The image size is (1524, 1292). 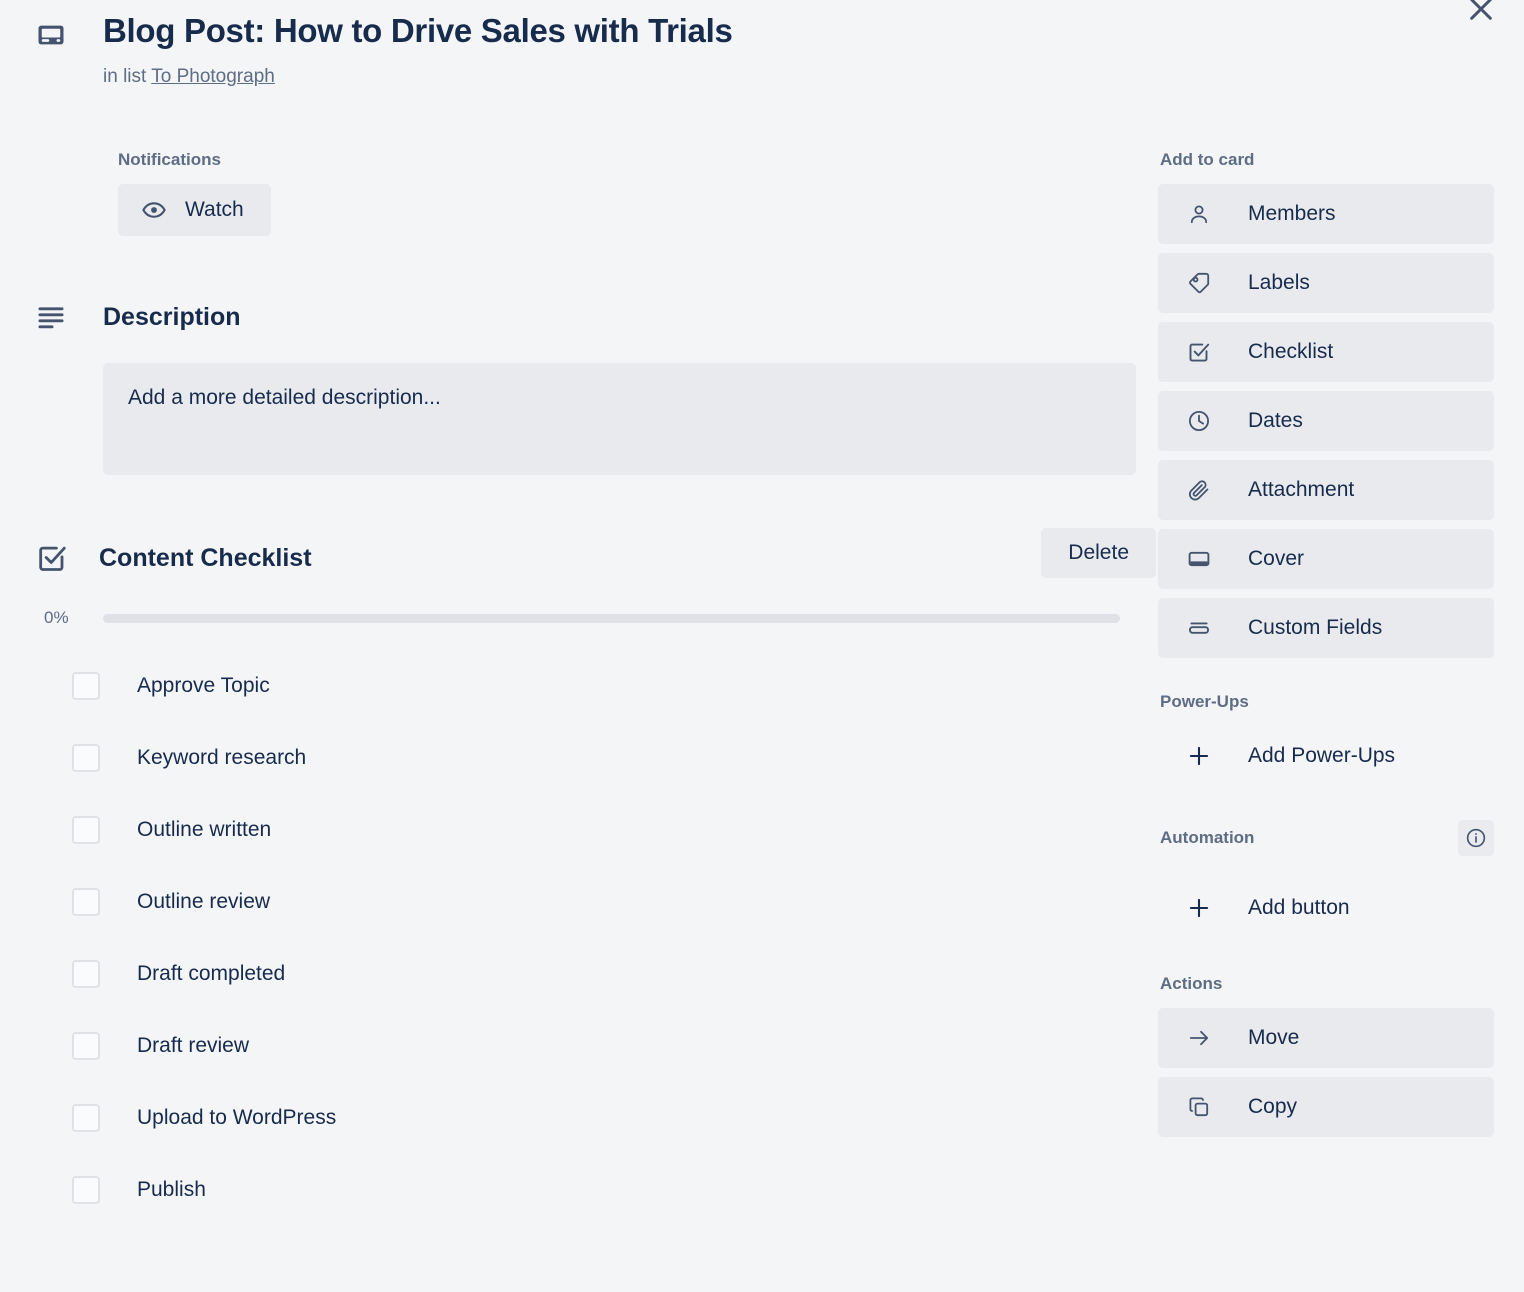 I want to click on sidebar-item-custom-fields: Custom Fields, so click(x=1326, y=628).